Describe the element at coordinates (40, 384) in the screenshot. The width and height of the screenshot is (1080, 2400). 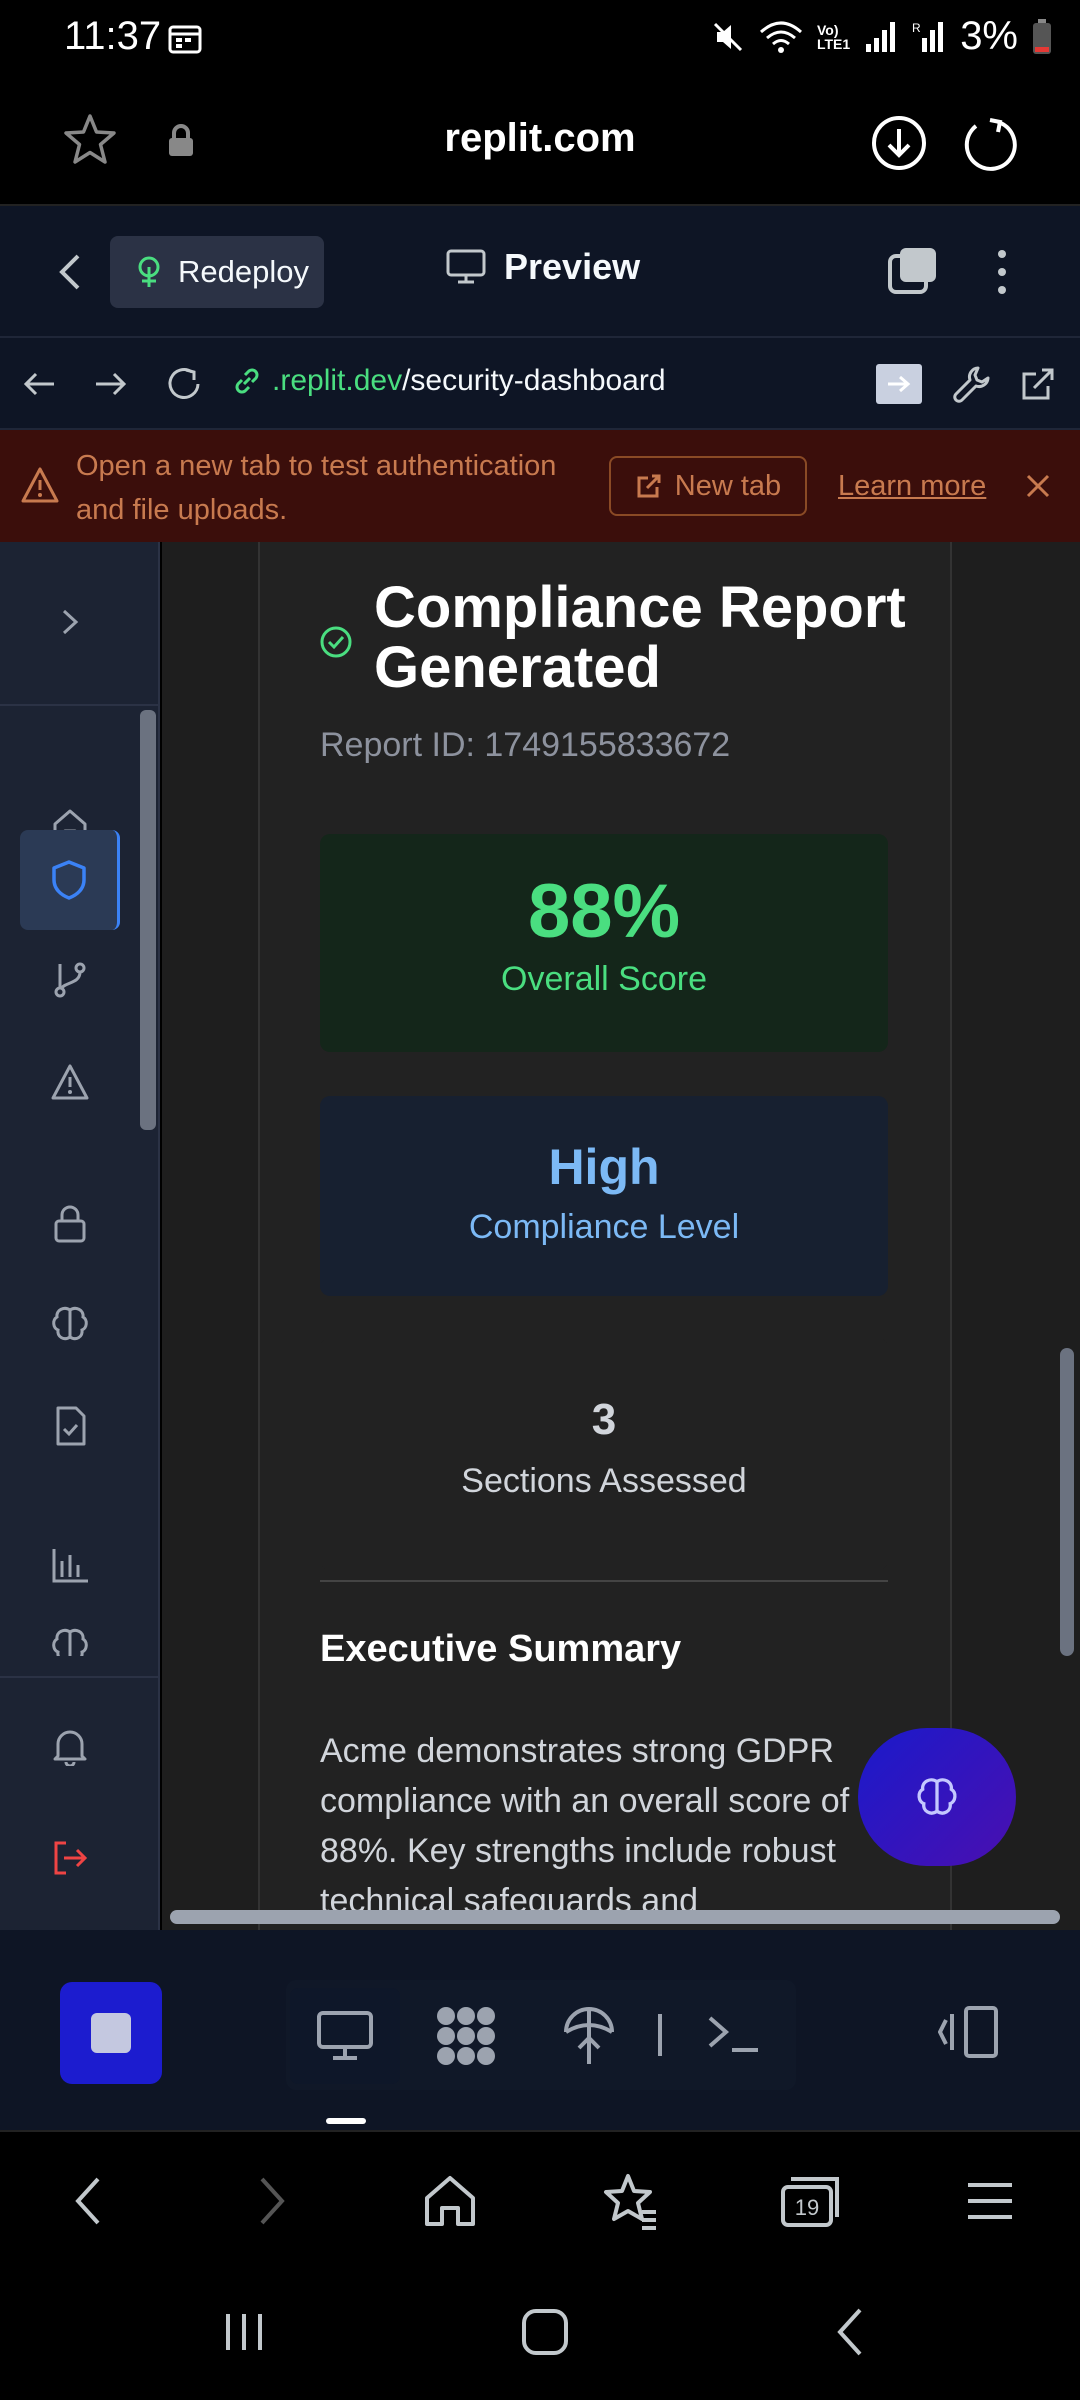
I see `arrow-left-icon` at that location.